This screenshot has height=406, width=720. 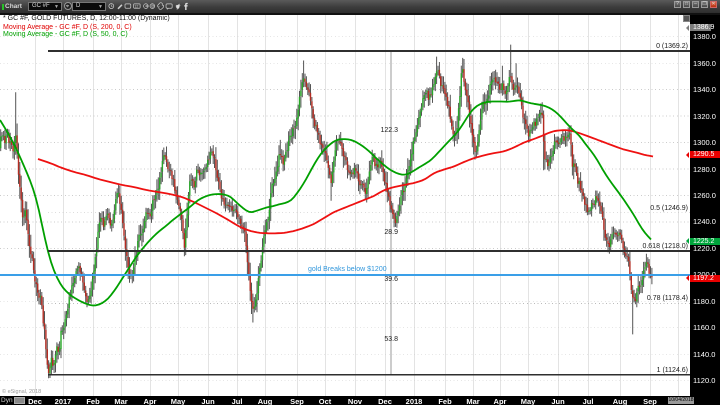 What do you see at coordinates (136, 7) in the screenshot?
I see `svg-text: 12` at bounding box center [136, 7].